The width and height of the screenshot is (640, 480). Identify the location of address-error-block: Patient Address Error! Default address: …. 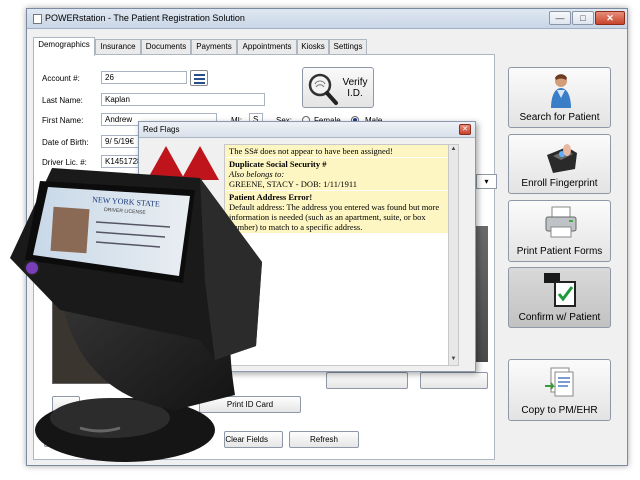
(341, 212).